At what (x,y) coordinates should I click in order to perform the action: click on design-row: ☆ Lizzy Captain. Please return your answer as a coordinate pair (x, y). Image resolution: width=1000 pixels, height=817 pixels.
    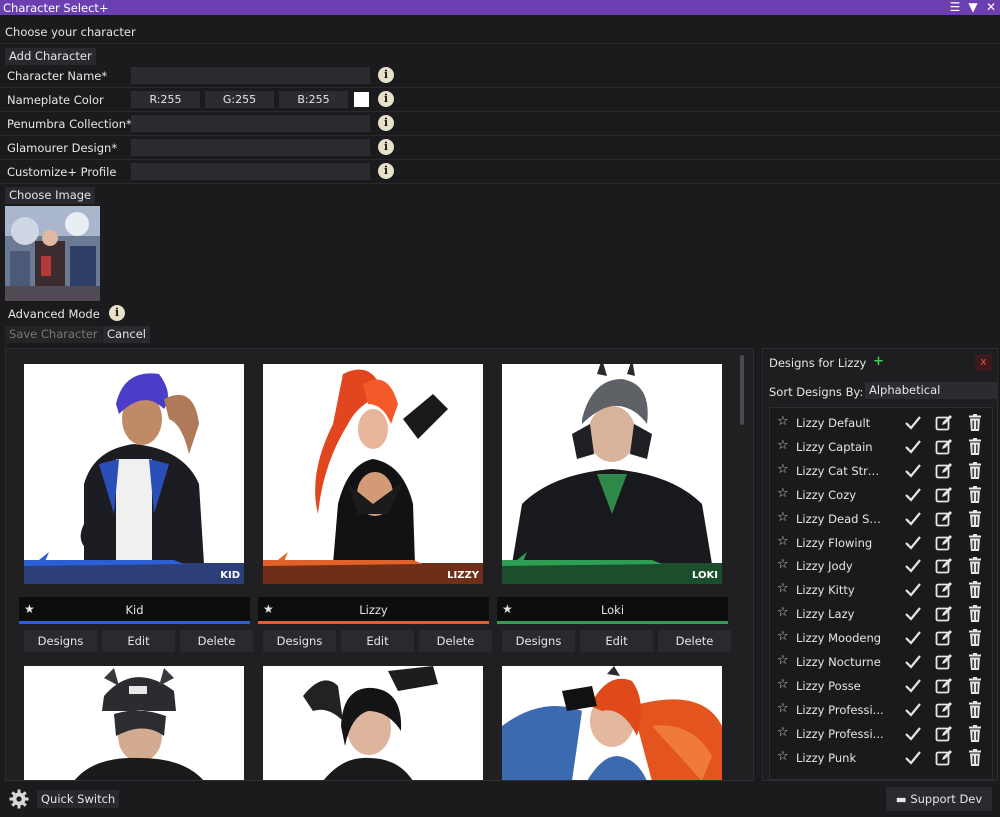
    Looking at the image, I should click on (881, 447).